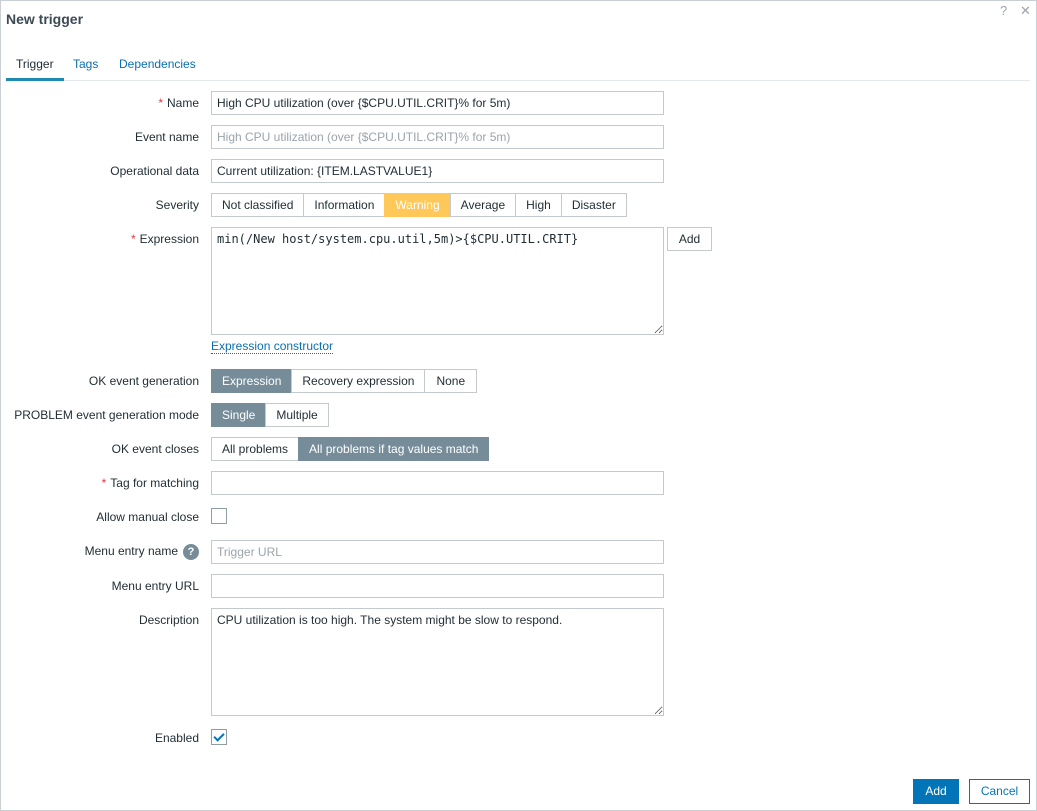  I want to click on problem-mode-selector: Single Multiple, so click(270, 415).